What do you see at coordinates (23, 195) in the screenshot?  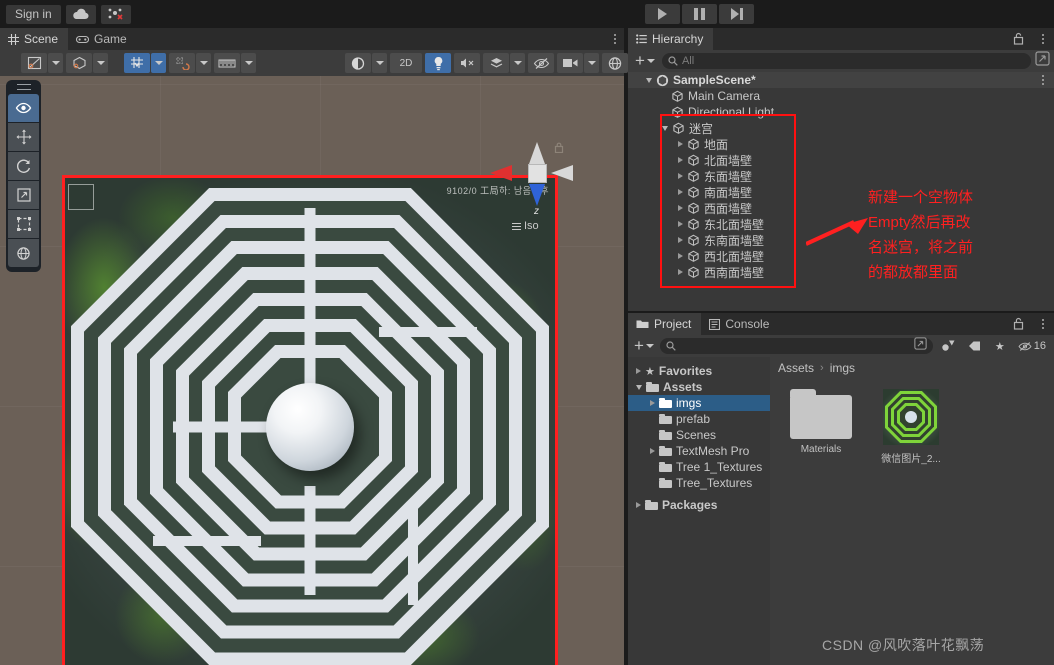 I see `scale-tool-button` at bounding box center [23, 195].